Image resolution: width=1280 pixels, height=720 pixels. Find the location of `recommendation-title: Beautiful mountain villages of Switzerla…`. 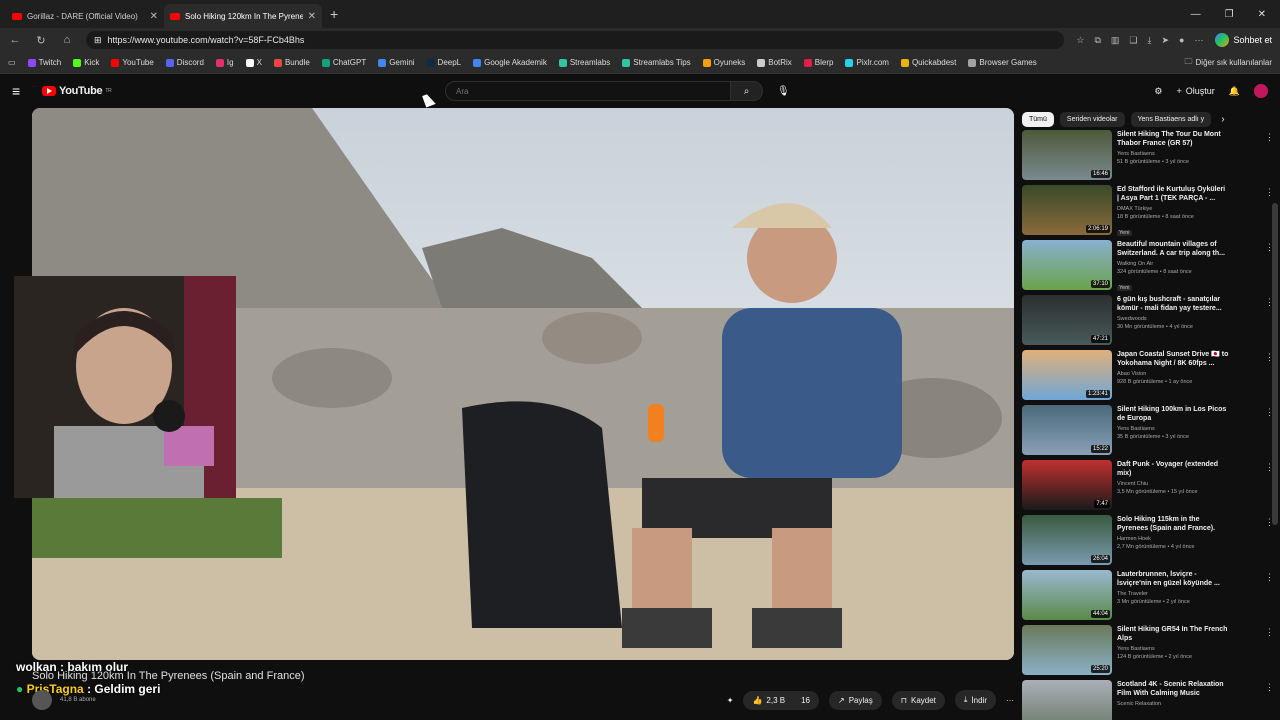

recommendation-title: Beautiful mountain villages of Switzerla… is located at coordinates (1173, 249).